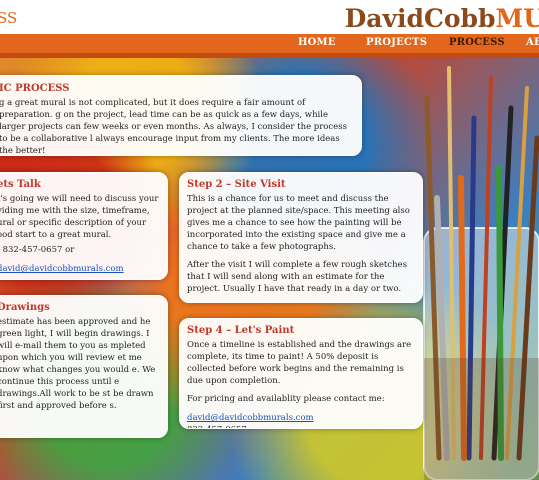  Describe the element at coordinates (62, 269) in the screenshot. I see `step1-email-link: david@davidcobbmurals.com` at that location.